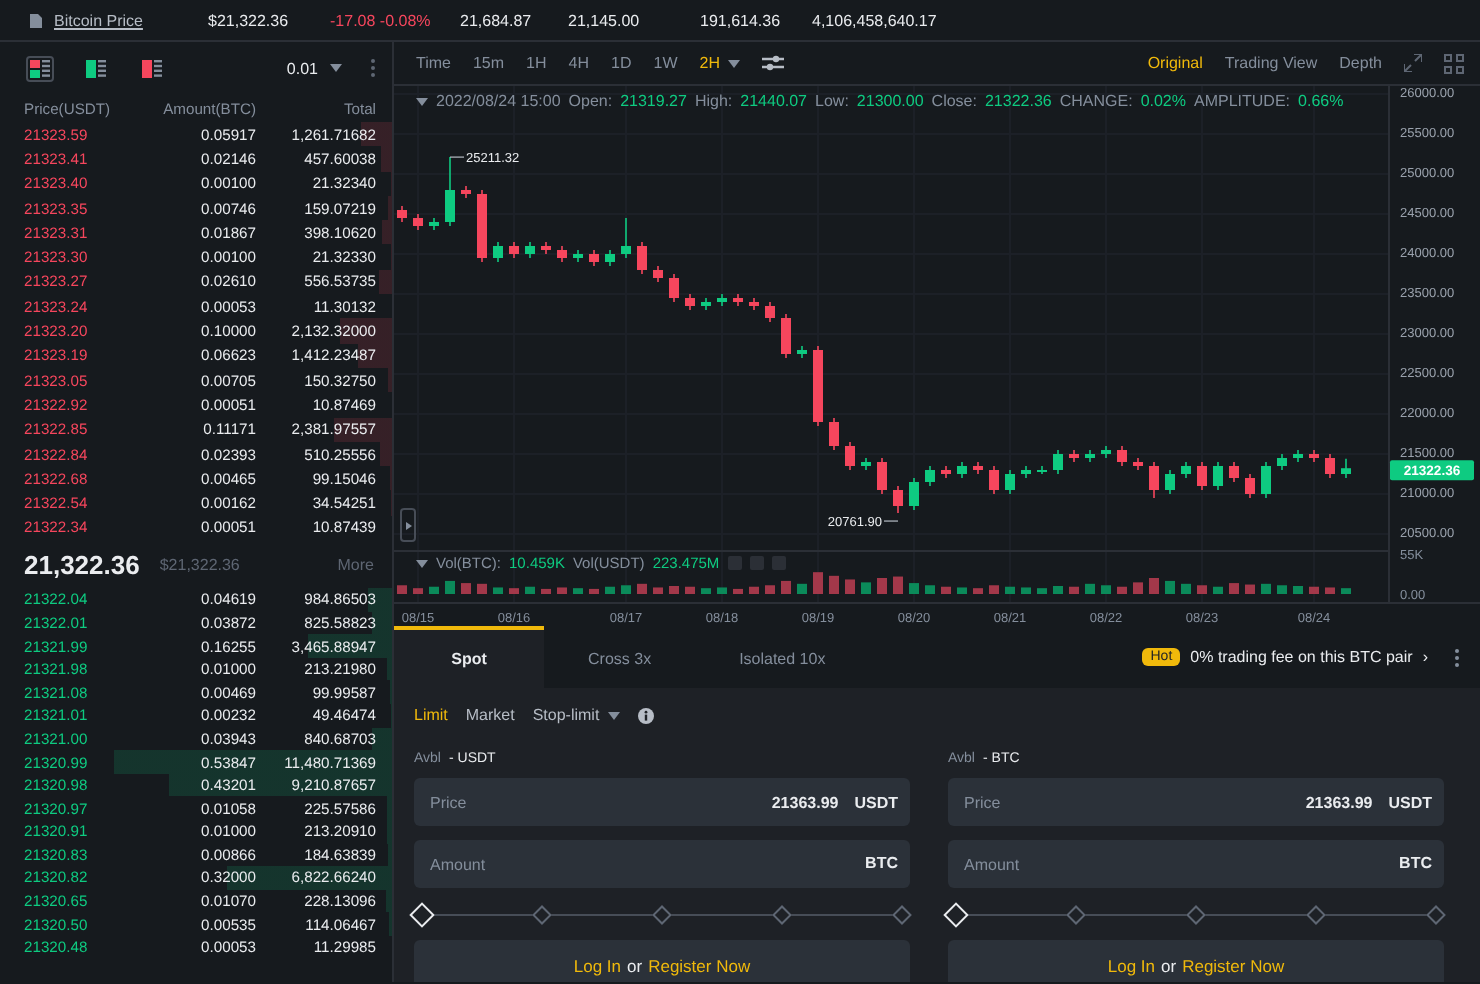  Describe the element at coordinates (469, 657) in the screenshot. I see `trade-tab: Spot` at that location.